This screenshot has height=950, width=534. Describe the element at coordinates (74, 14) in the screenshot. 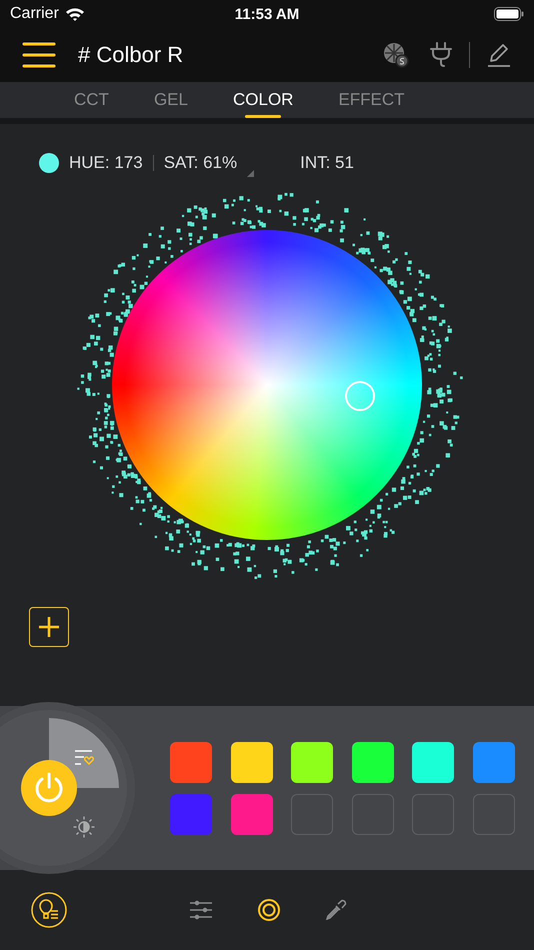

I see `wifi-icon` at that location.